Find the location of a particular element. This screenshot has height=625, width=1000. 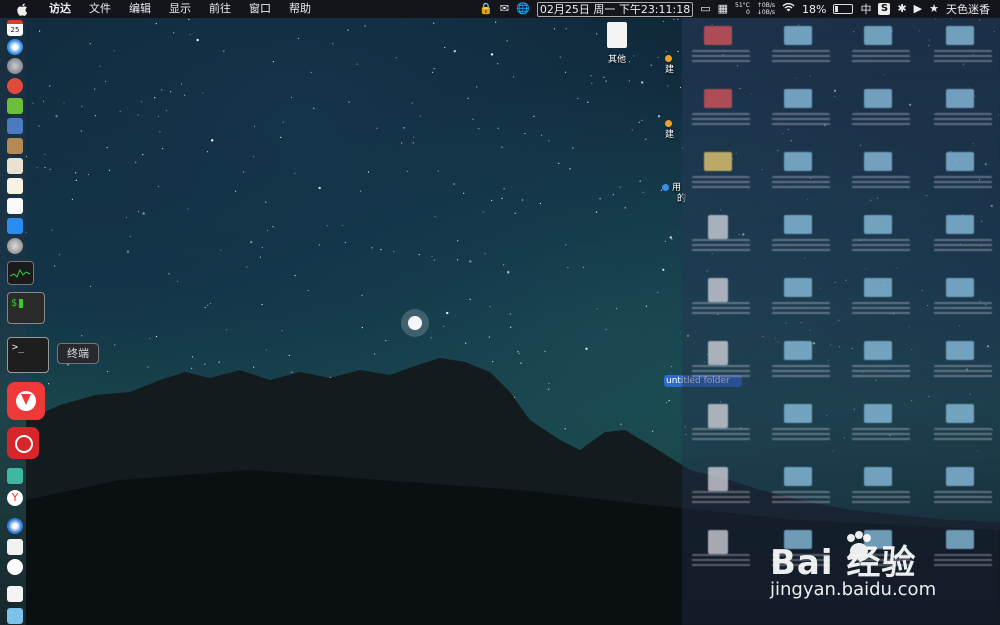

temperature: 51°C is located at coordinates (742, 5).